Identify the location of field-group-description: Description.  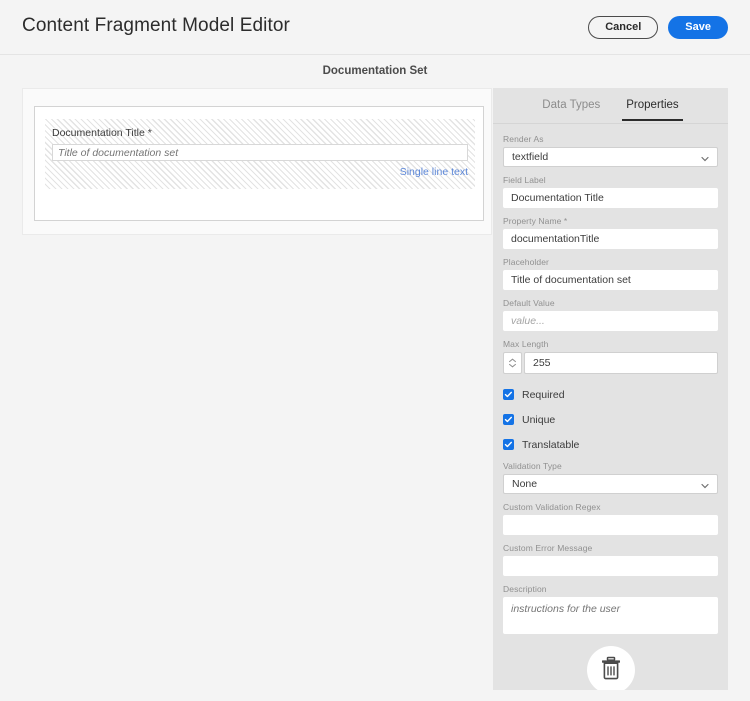
(610, 609).